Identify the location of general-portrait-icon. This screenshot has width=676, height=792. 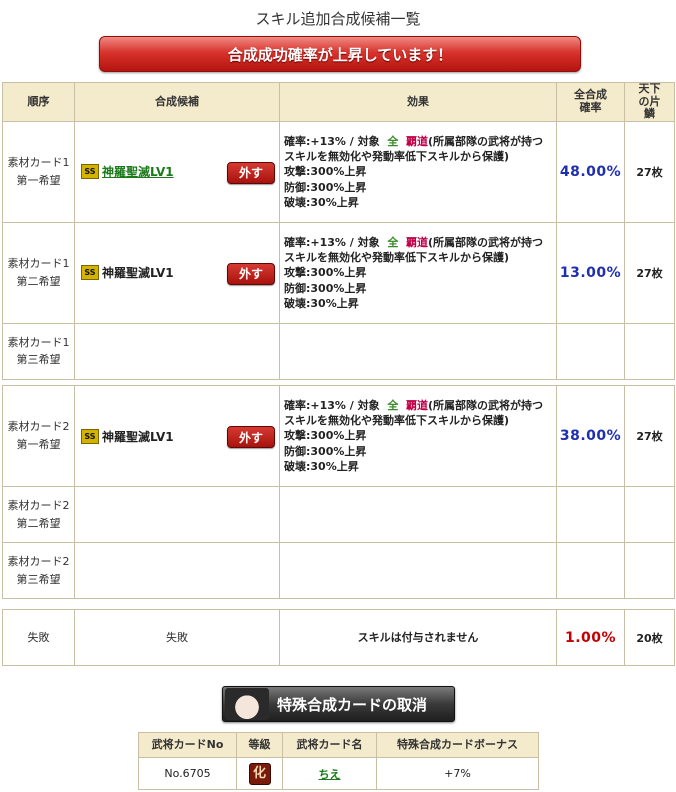
(247, 704).